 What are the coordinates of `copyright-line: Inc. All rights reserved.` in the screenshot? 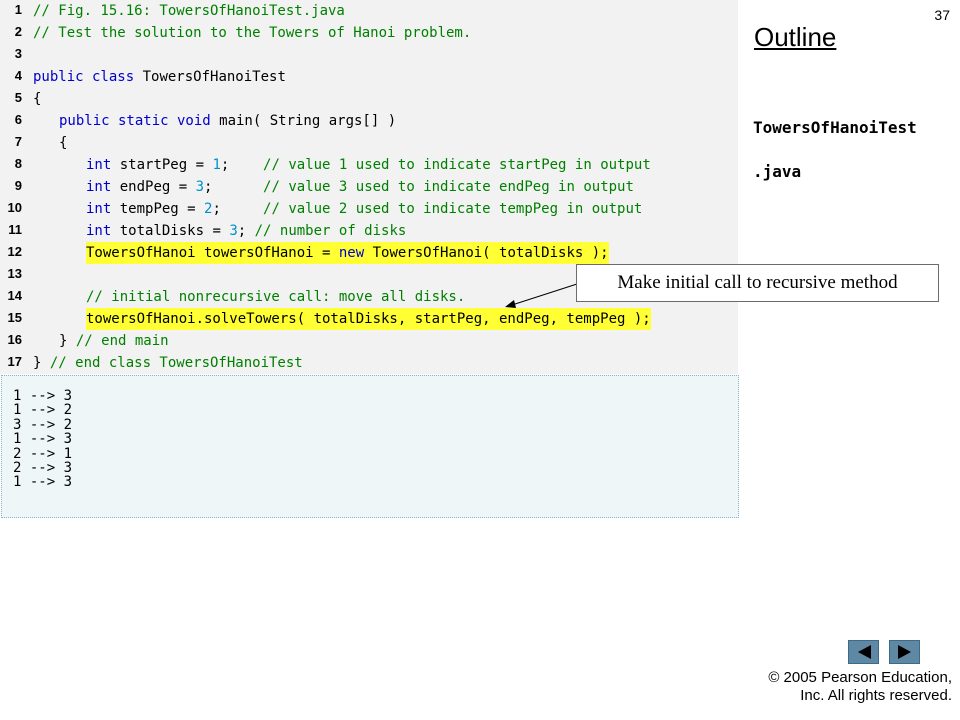 It's located at (876, 695).